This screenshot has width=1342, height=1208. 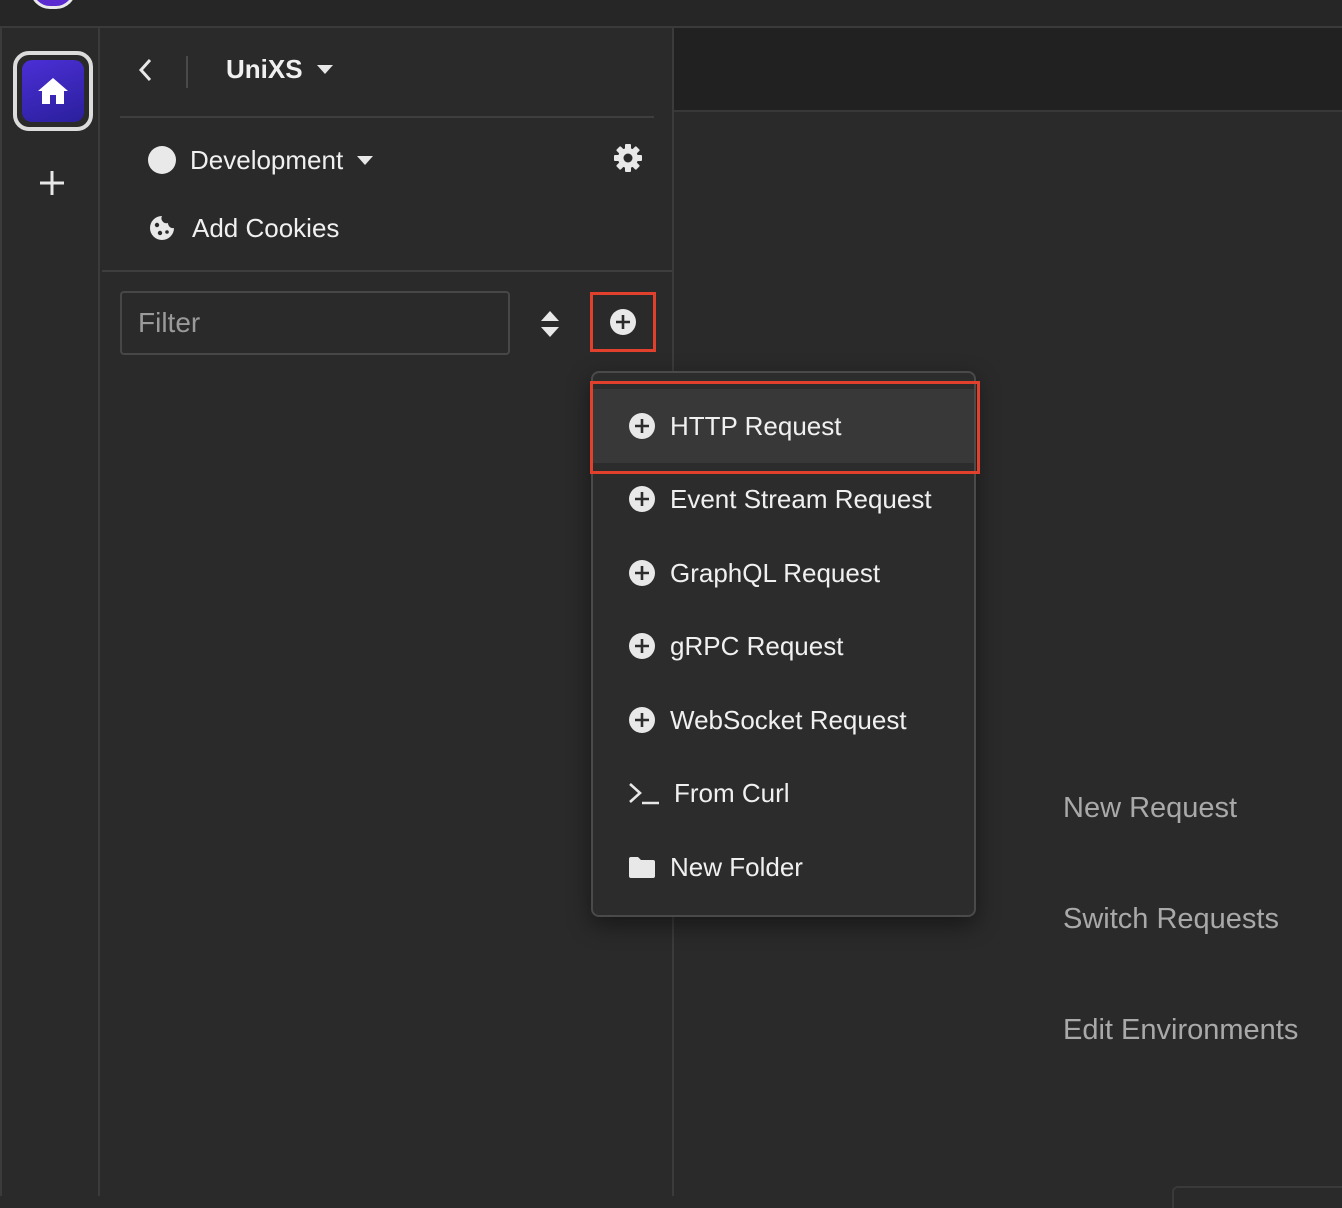 I want to click on menu-item-http-request: HTTP Request, so click(x=783, y=426).